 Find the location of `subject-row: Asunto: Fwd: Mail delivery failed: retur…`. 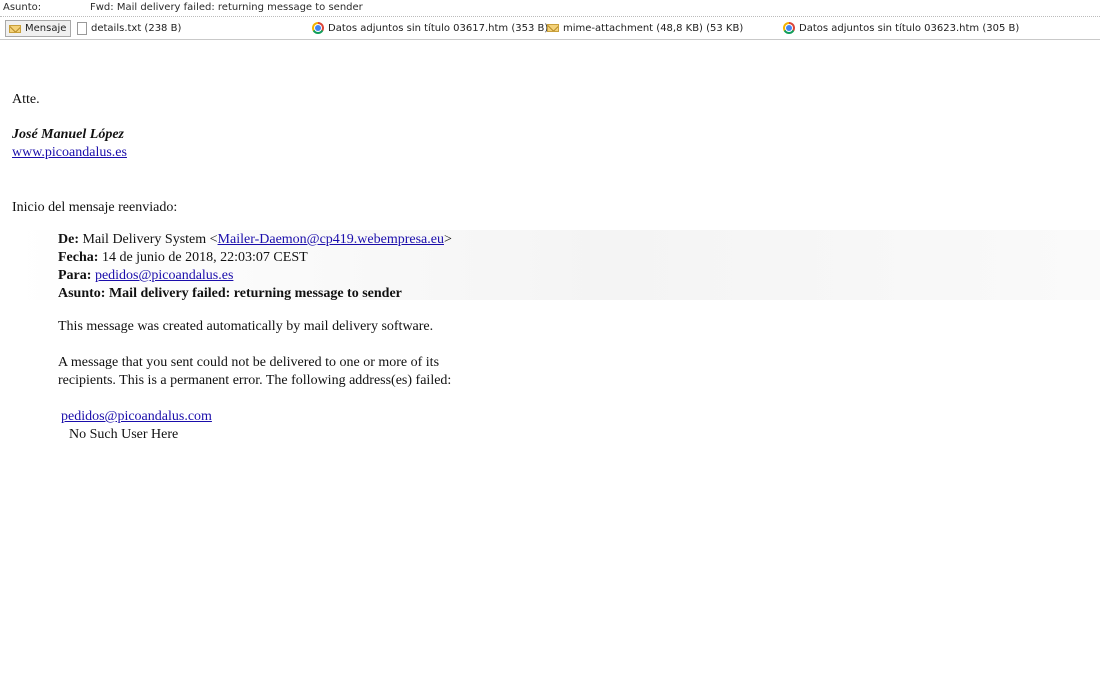

subject-row: Asunto: Fwd: Mail delivery failed: retur… is located at coordinates (550, 8).